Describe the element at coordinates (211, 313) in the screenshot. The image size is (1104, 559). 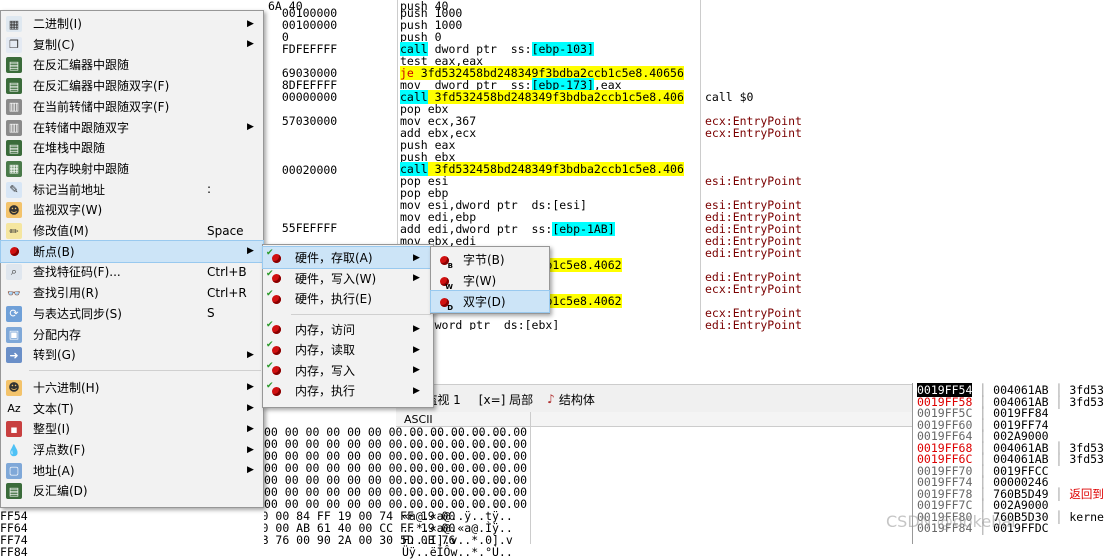
I see `shortcut-label: S` at that location.